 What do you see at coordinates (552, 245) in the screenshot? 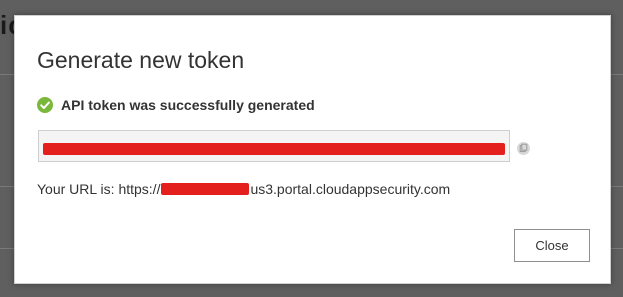
I see `close-button: Close` at bounding box center [552, 245].